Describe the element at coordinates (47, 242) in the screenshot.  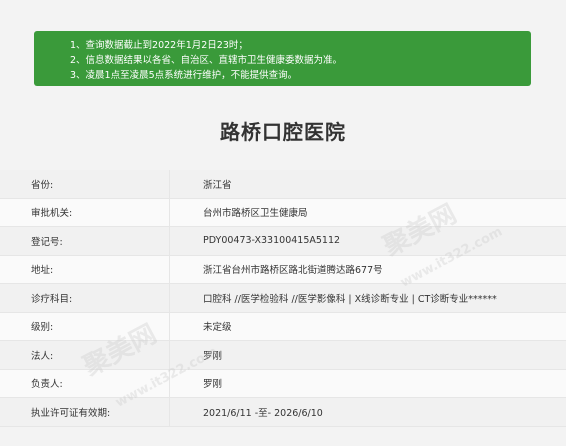
I see `field-label: 登记号:` at that location.